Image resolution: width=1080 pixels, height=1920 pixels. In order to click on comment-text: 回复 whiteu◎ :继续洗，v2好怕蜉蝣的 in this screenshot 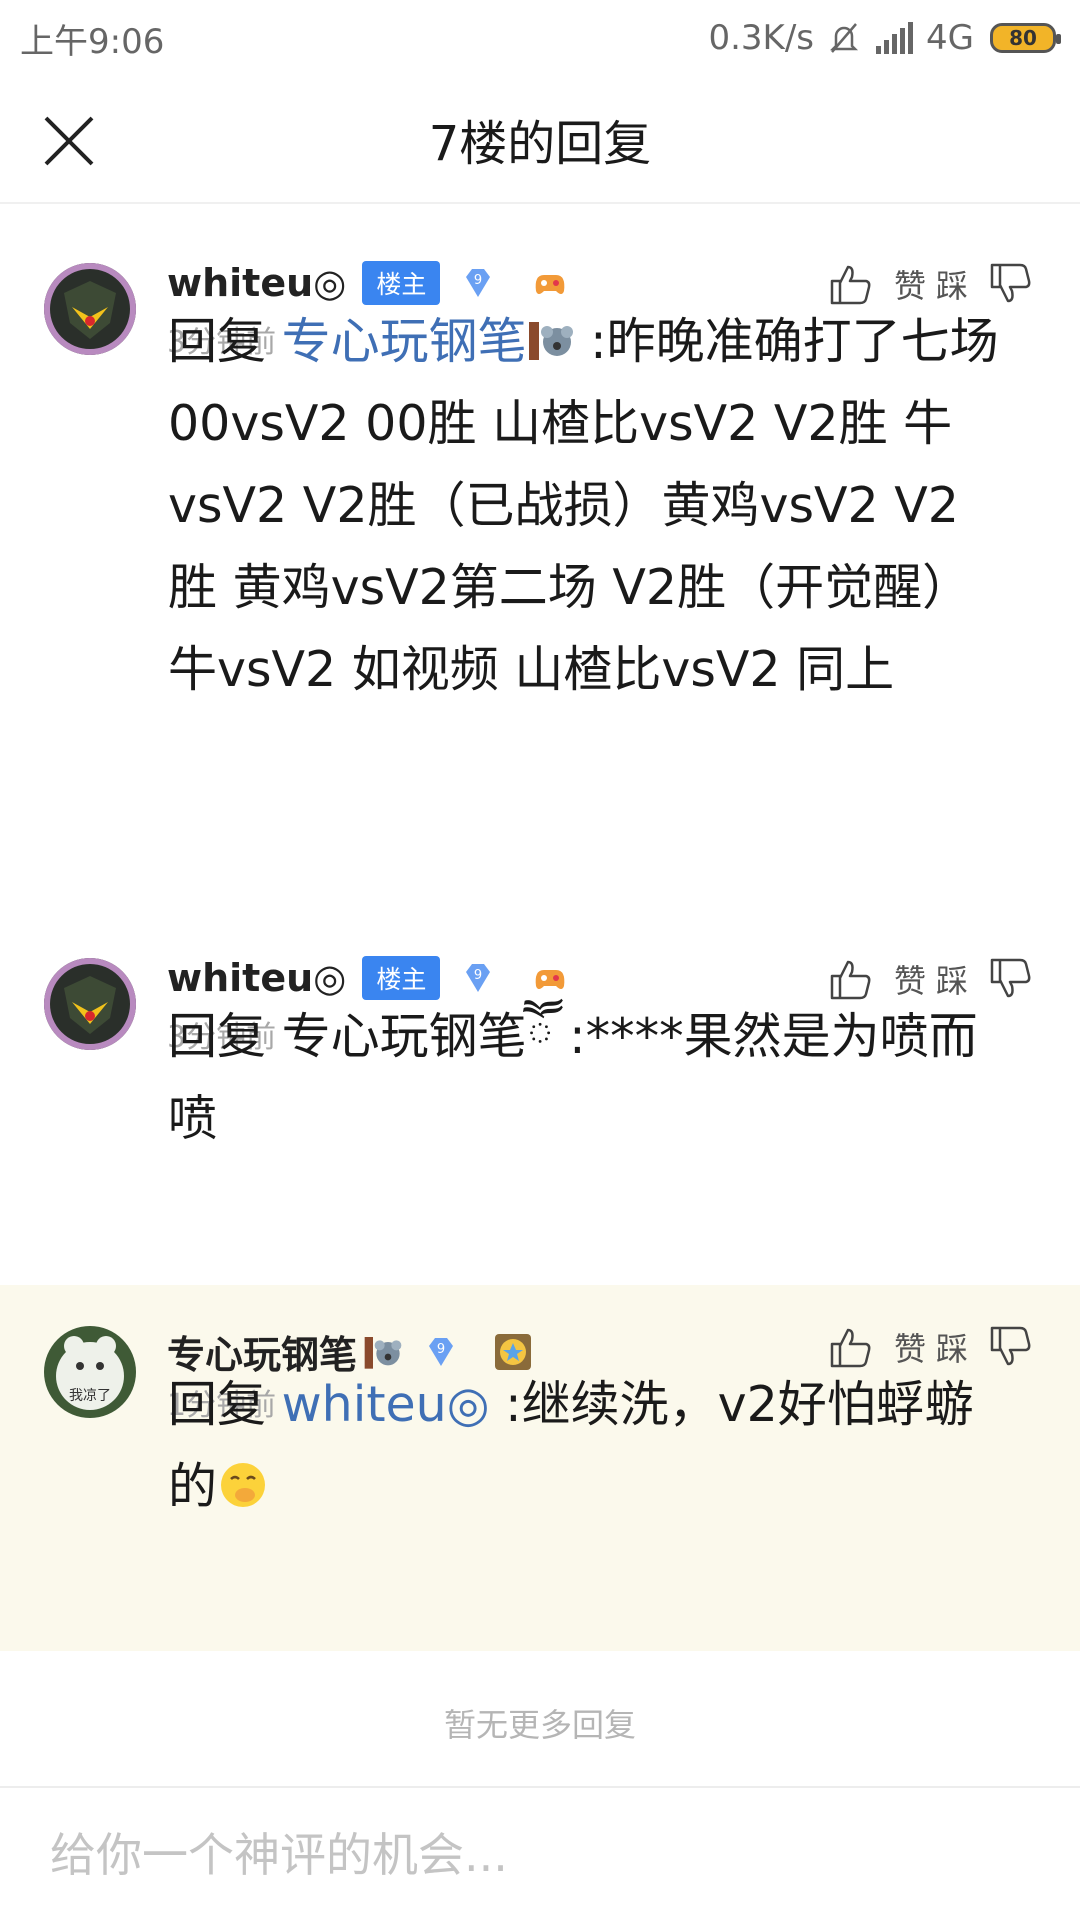, I will do `click(584, 1446)`.